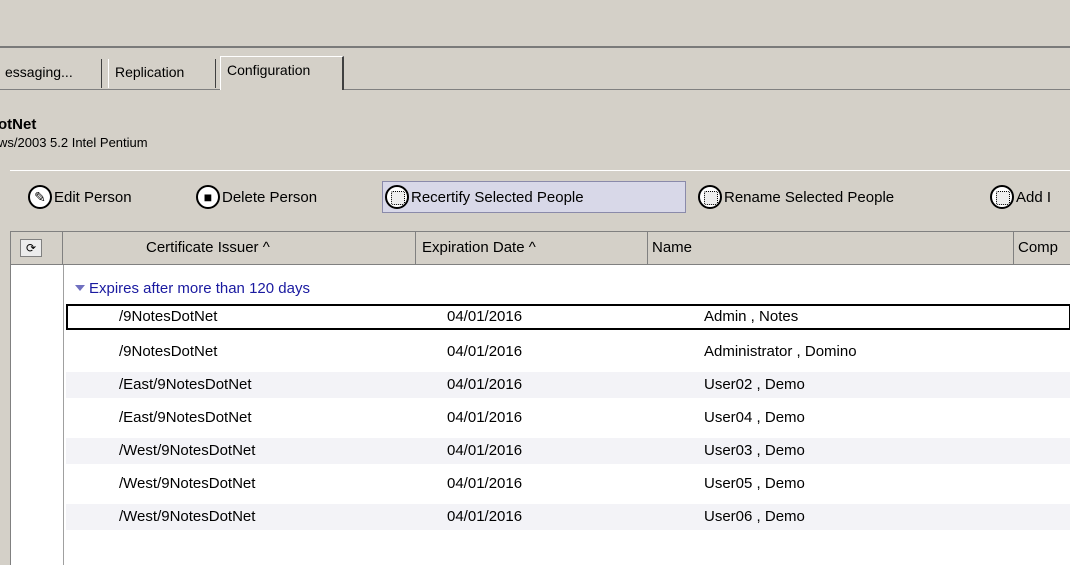  Describe the element at coordinates (1034, 197) in the screenshot. I see `add-label: Add I` at that location.